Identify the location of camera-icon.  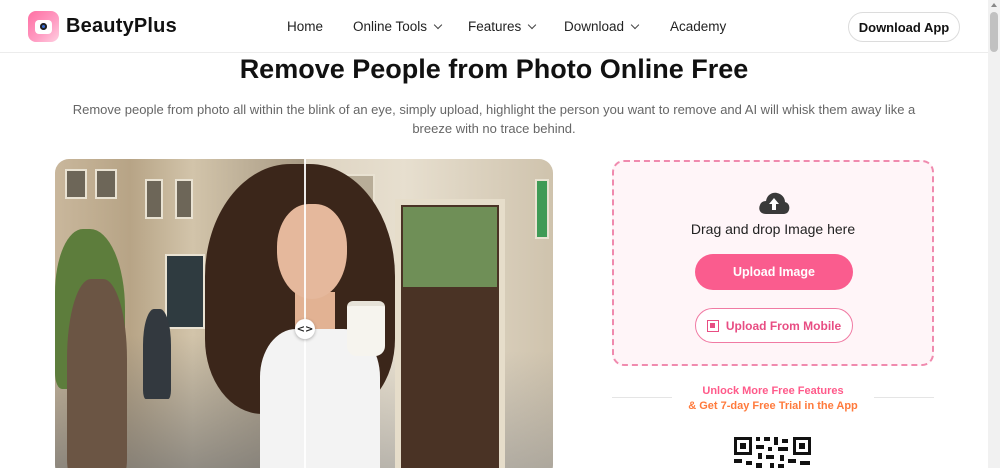
(43, 26).